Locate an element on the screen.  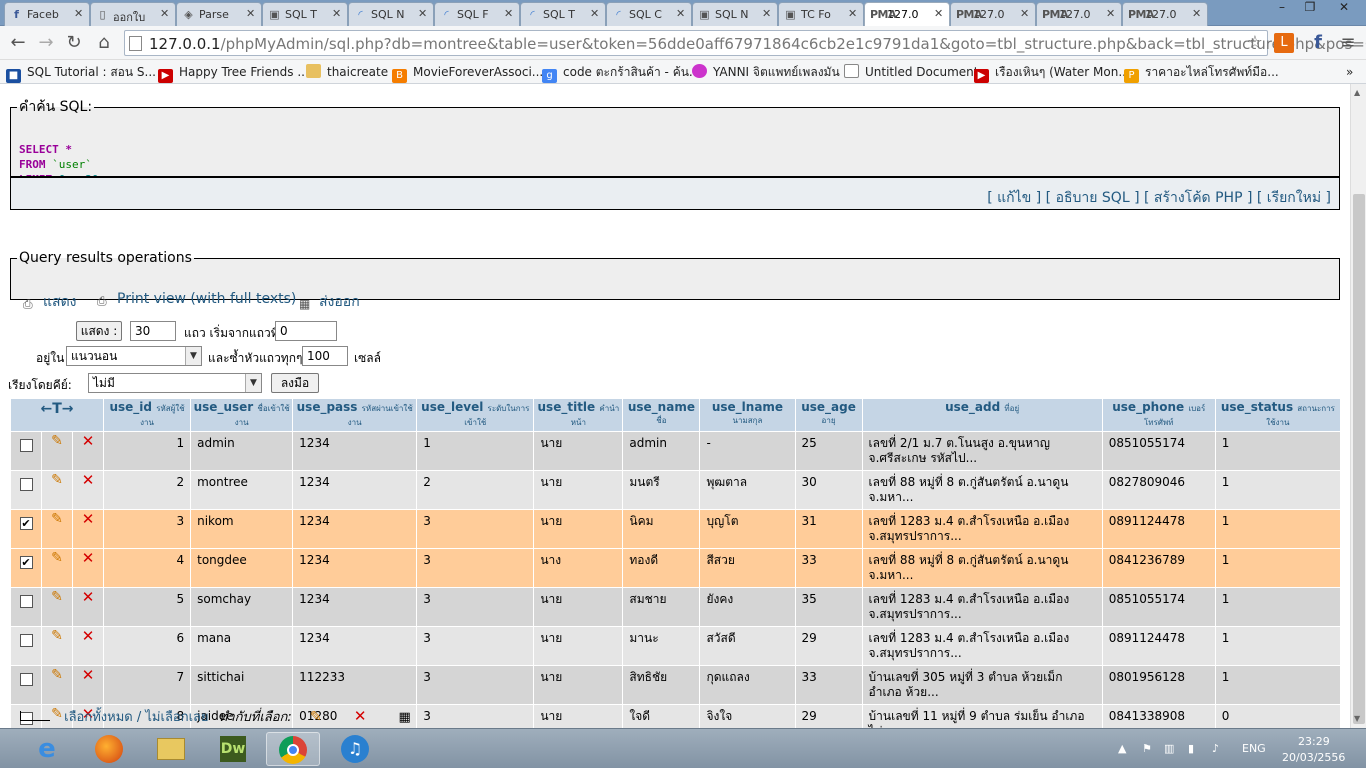
cell-use-user: sittichai is located at coordinates (242, 685).